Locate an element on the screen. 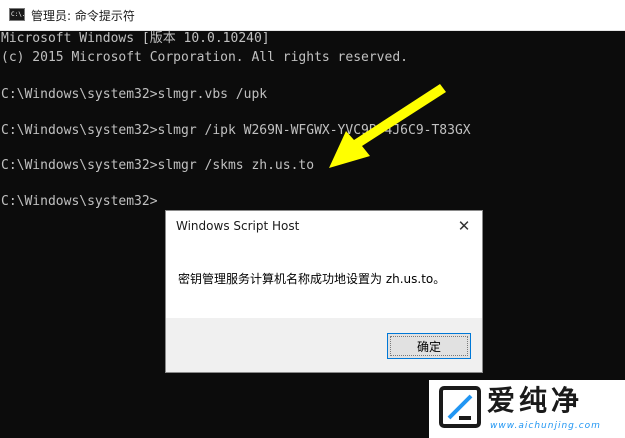 Image resolution: width=625 pixels, height=438 pixels. watermark: 爱纯净 www.aichunjing.com is located at coordinates (527, 409).